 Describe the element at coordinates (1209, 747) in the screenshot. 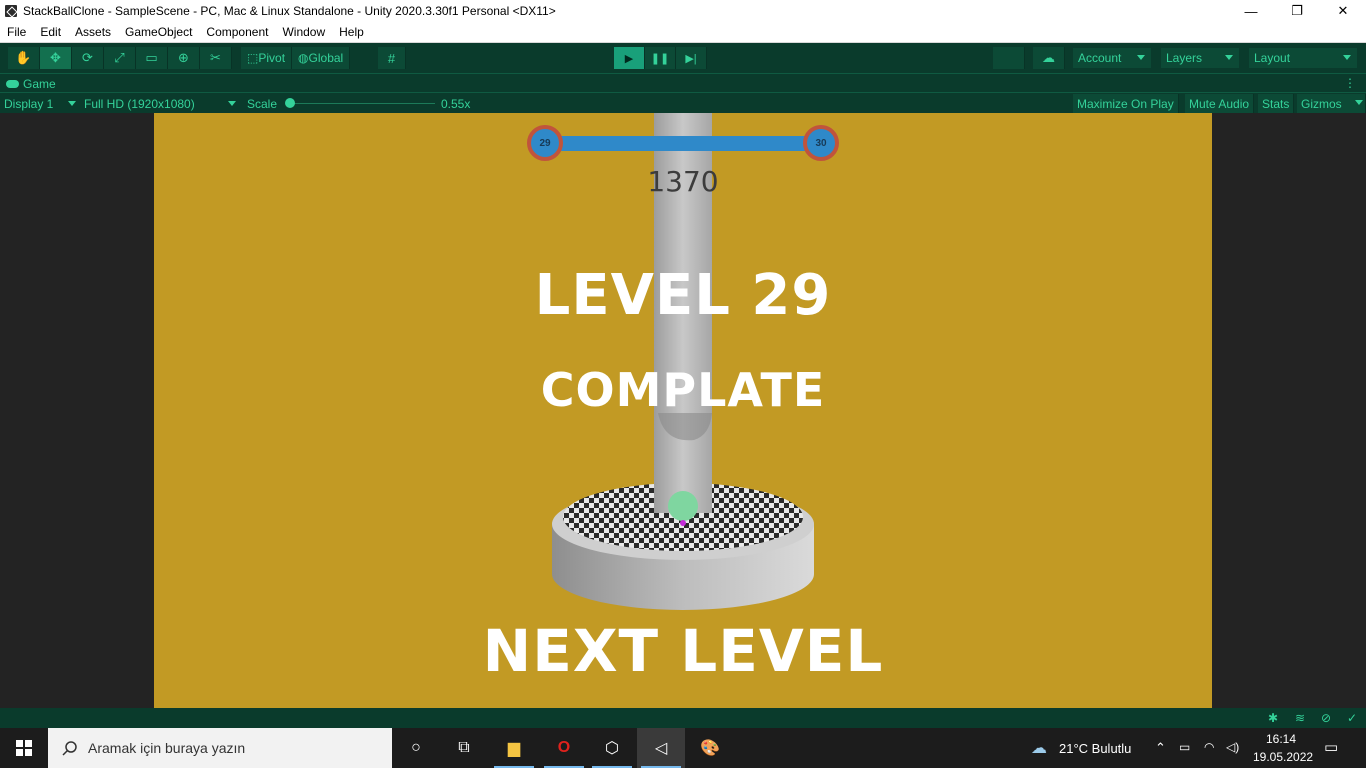

I see `wifi-icon: ◠` at that location.